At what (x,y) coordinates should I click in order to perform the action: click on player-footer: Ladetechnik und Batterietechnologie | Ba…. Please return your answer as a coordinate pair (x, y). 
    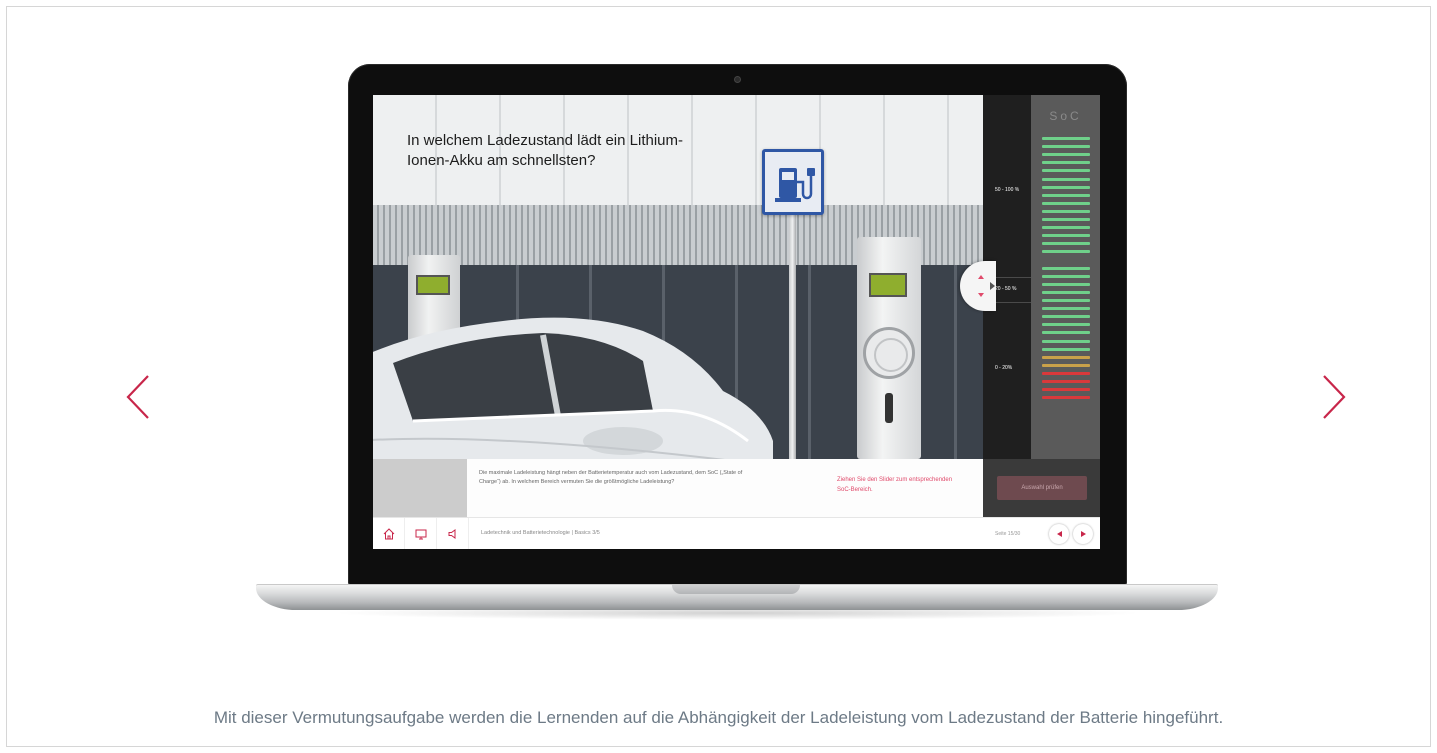
    Looking at the image, I should click on (736, 533).